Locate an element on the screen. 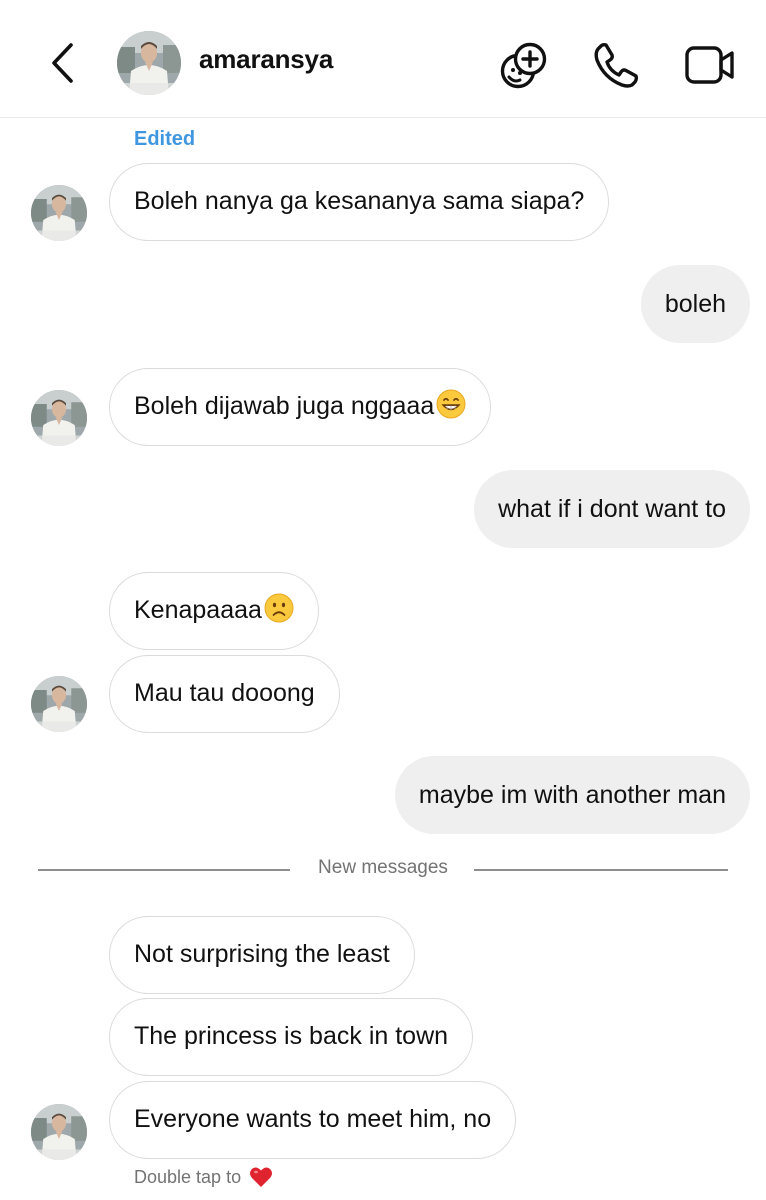 The width and height of the screenshot is (766, 1200). phone-call-icon is located at coordinates (616, 65).